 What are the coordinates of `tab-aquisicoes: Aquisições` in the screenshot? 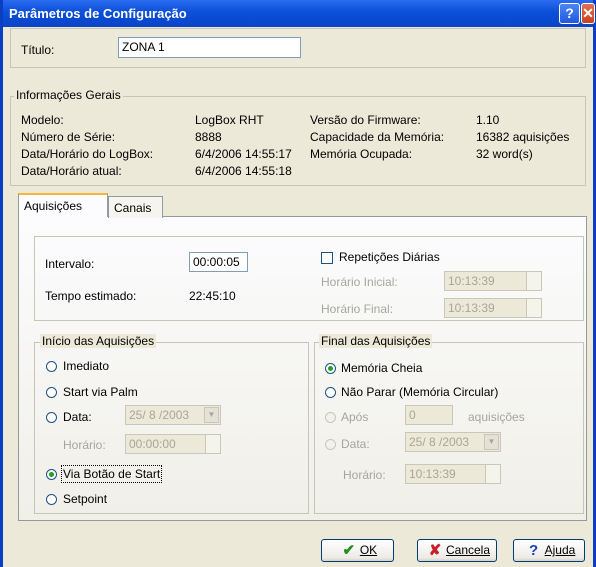 It's located at (63, 205).